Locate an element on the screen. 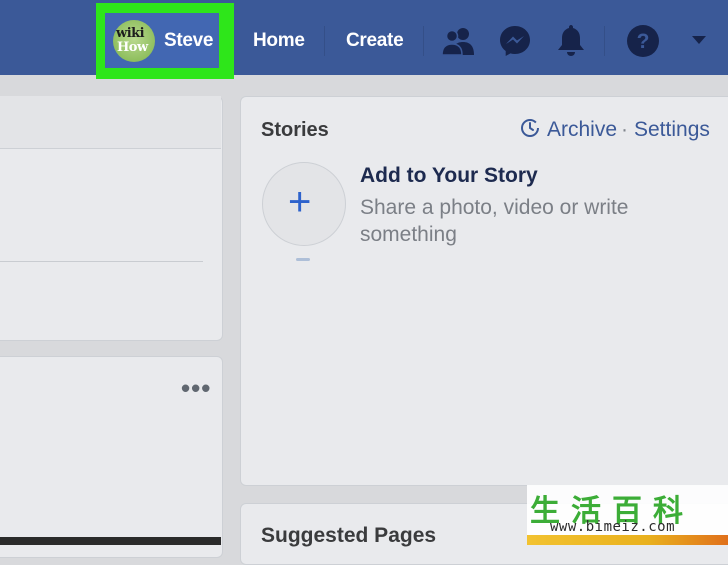 Image resolution: width=728 pixels, height=565 pixels. messenger-icon is located at coordinates (515, 41).